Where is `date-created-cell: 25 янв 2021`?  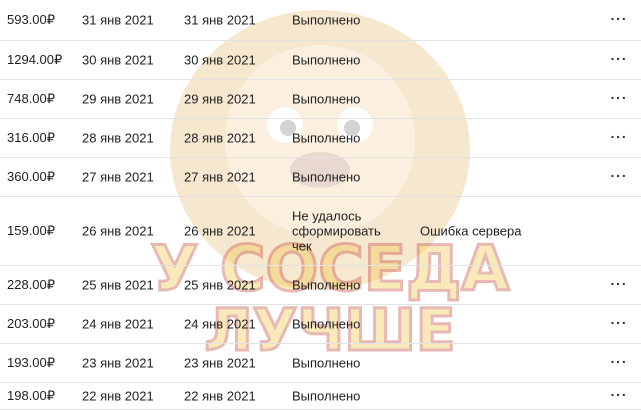 date-created-cell: 25 янв 2021 is located at coordinates (118, 285).